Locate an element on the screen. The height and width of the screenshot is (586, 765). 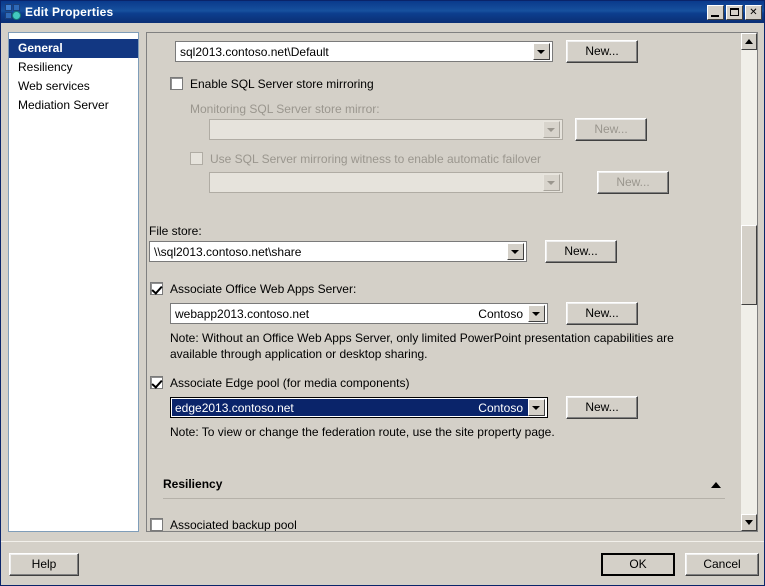
file-store-label: File store: is located at coordinates (175, 231).